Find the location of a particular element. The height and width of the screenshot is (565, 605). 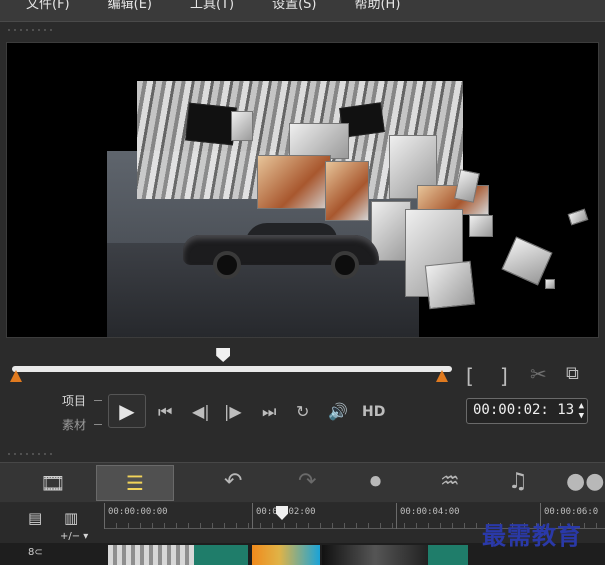

menu-bar: 文件(F) 编辑(E) 工具(T) 设置(S) 帮助(H) is located at coordinates (302, 11).